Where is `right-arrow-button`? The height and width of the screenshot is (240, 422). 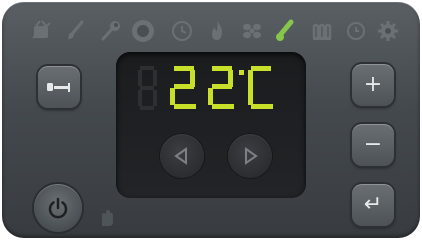
right-arrow-button is located at coordinates (250, 156).